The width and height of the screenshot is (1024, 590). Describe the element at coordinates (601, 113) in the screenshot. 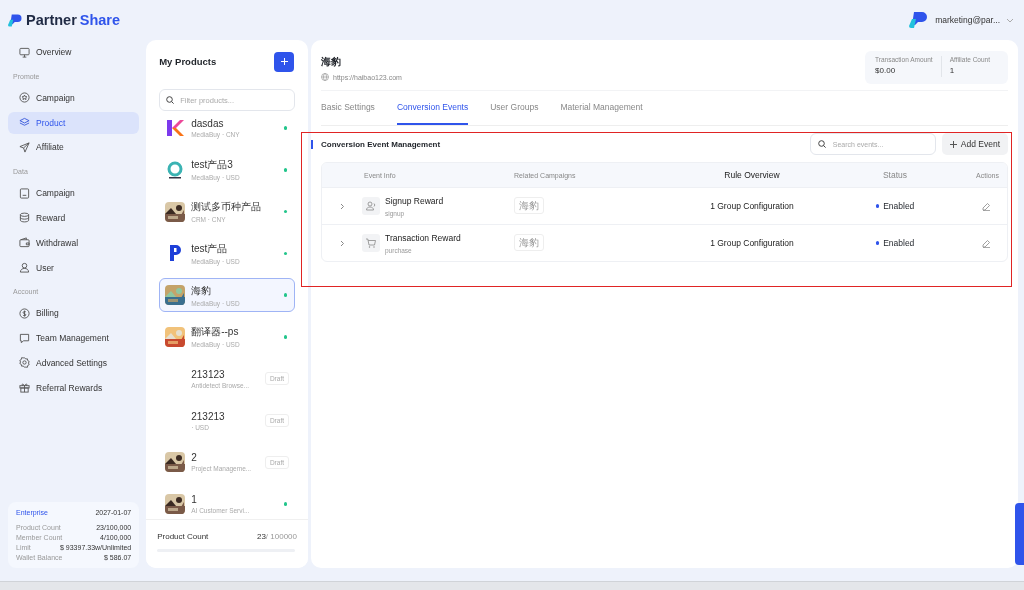

I see `tab: Material Management` at that location.